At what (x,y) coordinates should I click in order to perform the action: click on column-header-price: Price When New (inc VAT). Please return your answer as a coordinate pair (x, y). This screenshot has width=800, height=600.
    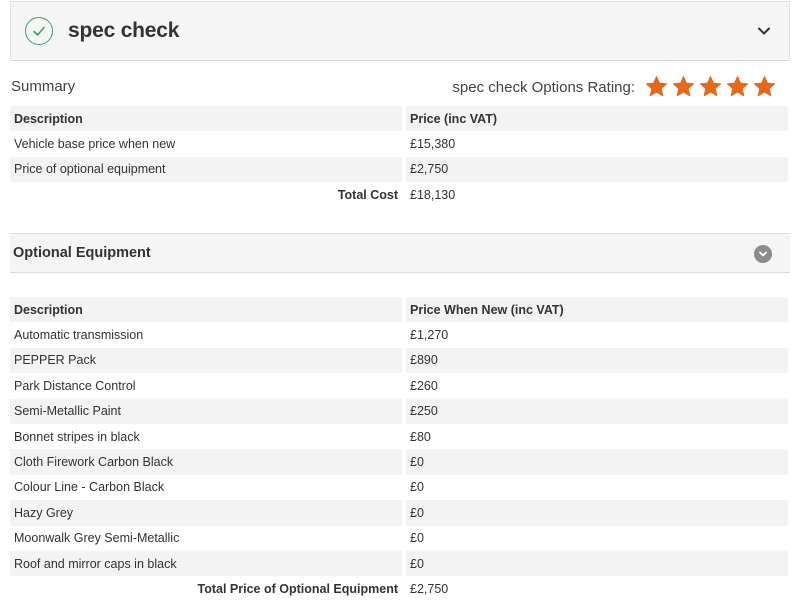
    Looking at the image, I should click on (597, 310).